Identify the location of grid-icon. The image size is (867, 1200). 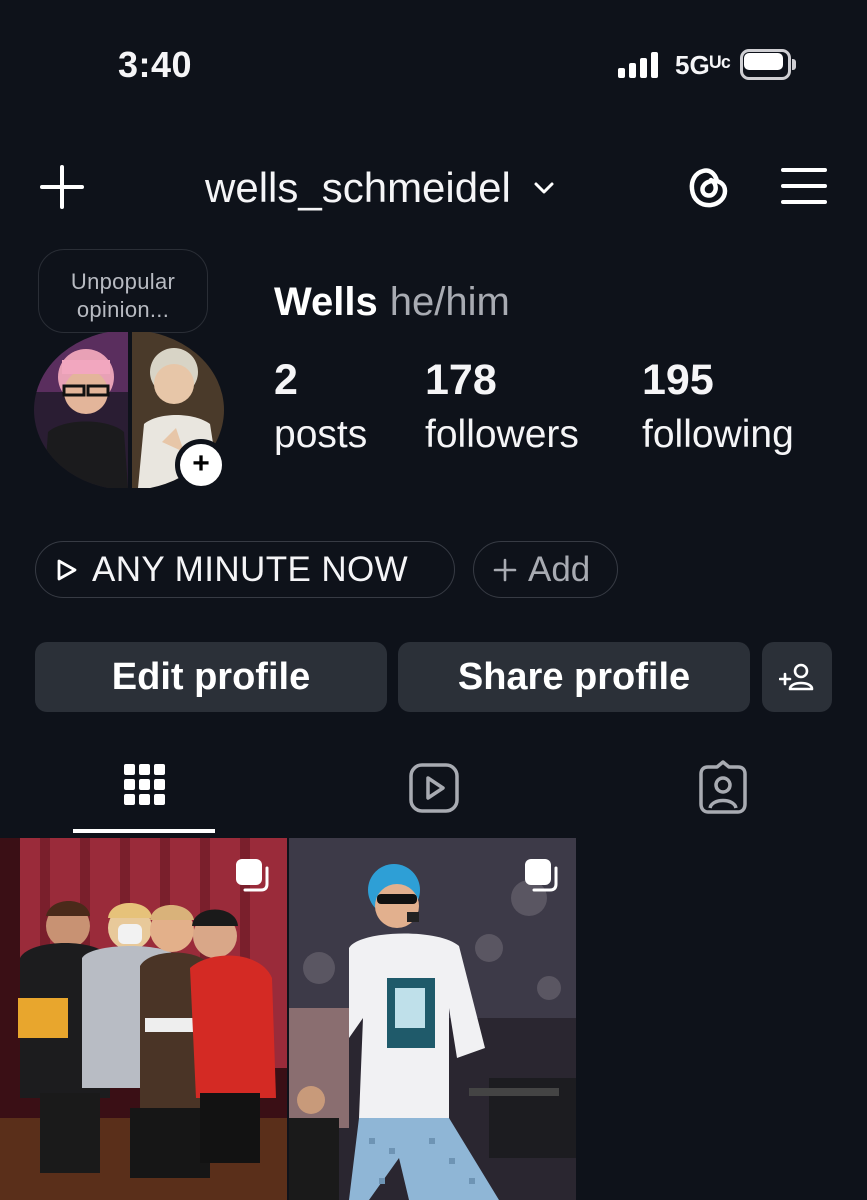
(145, 788).